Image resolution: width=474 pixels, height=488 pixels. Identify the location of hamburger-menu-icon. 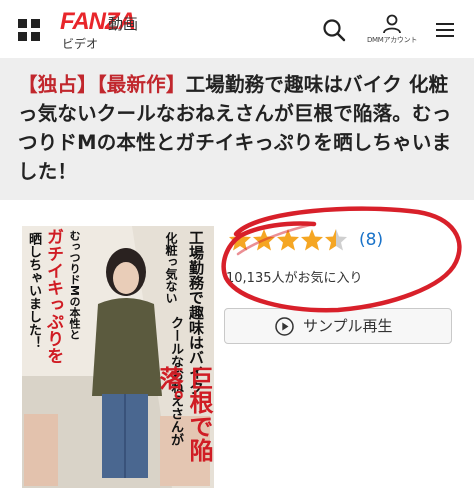
(445, 30).